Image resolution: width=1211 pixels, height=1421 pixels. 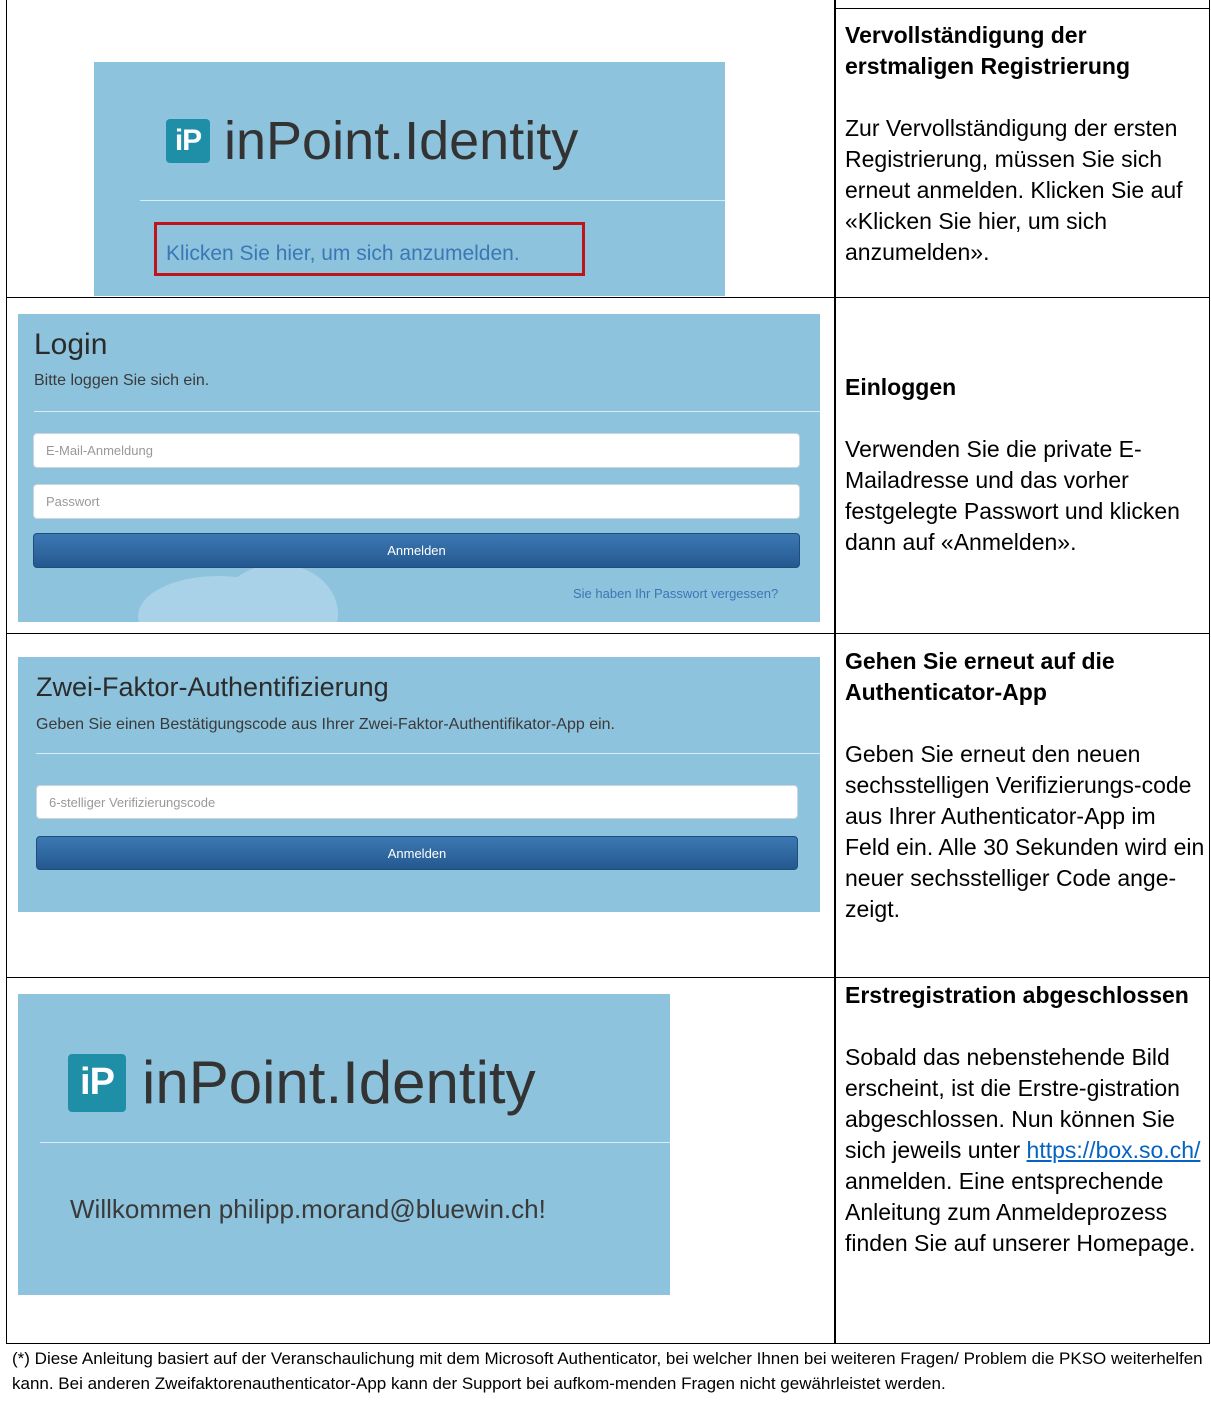 I want to click on table-right-border, so click(x=1209, y=672).